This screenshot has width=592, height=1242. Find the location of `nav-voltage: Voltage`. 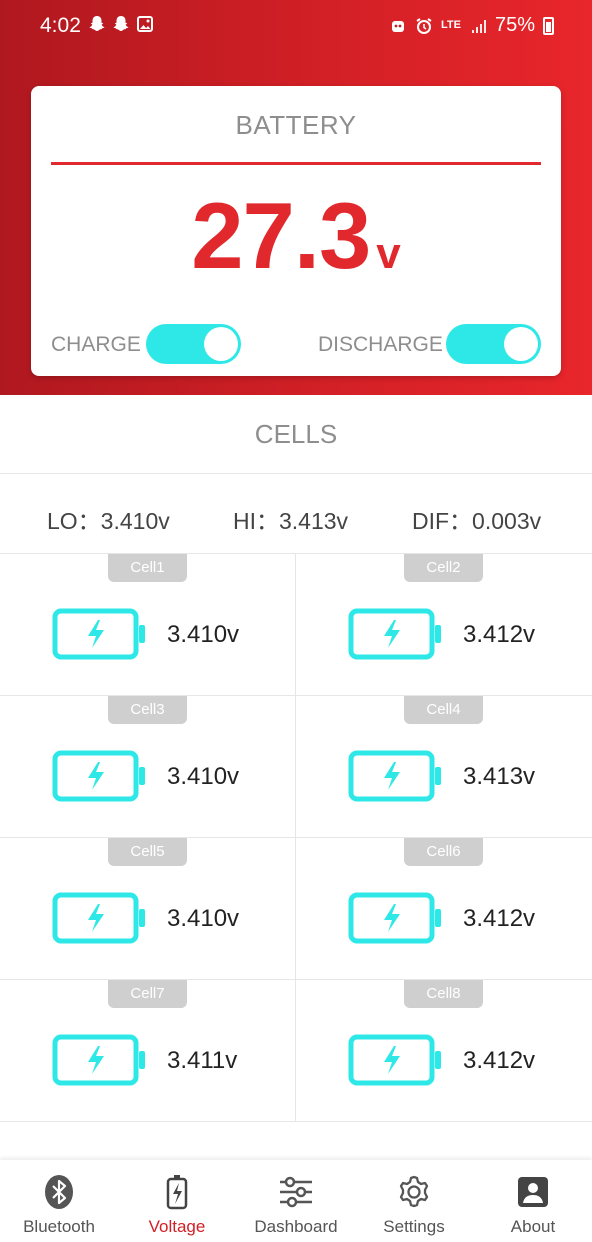

nav-voltage: Voltage is located at coordinates (177, 1201).